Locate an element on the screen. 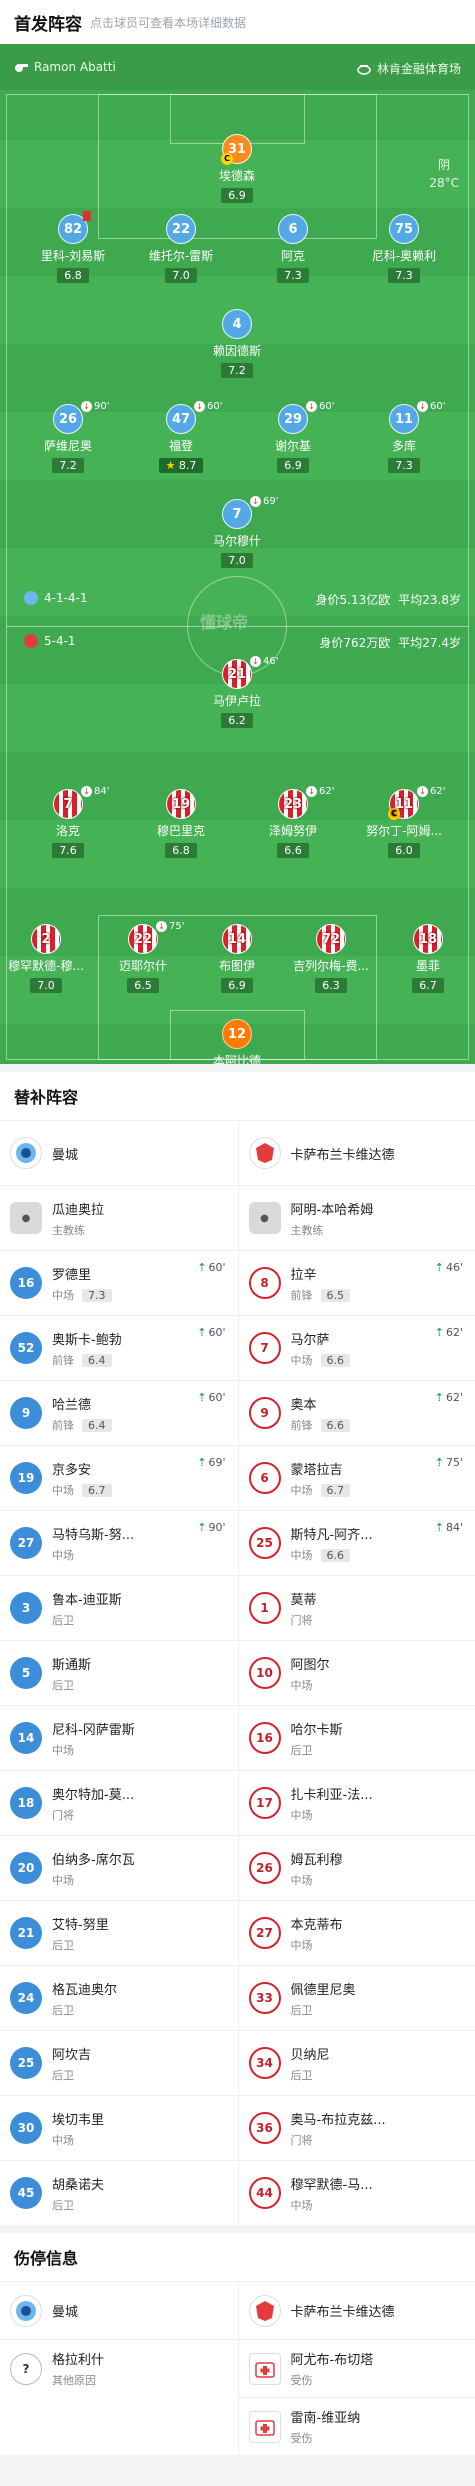 Image resolution: width=475 pixels, height=2486 pixels. substitute-name: 艾特-努里 is located at coordinates (80, 1925).